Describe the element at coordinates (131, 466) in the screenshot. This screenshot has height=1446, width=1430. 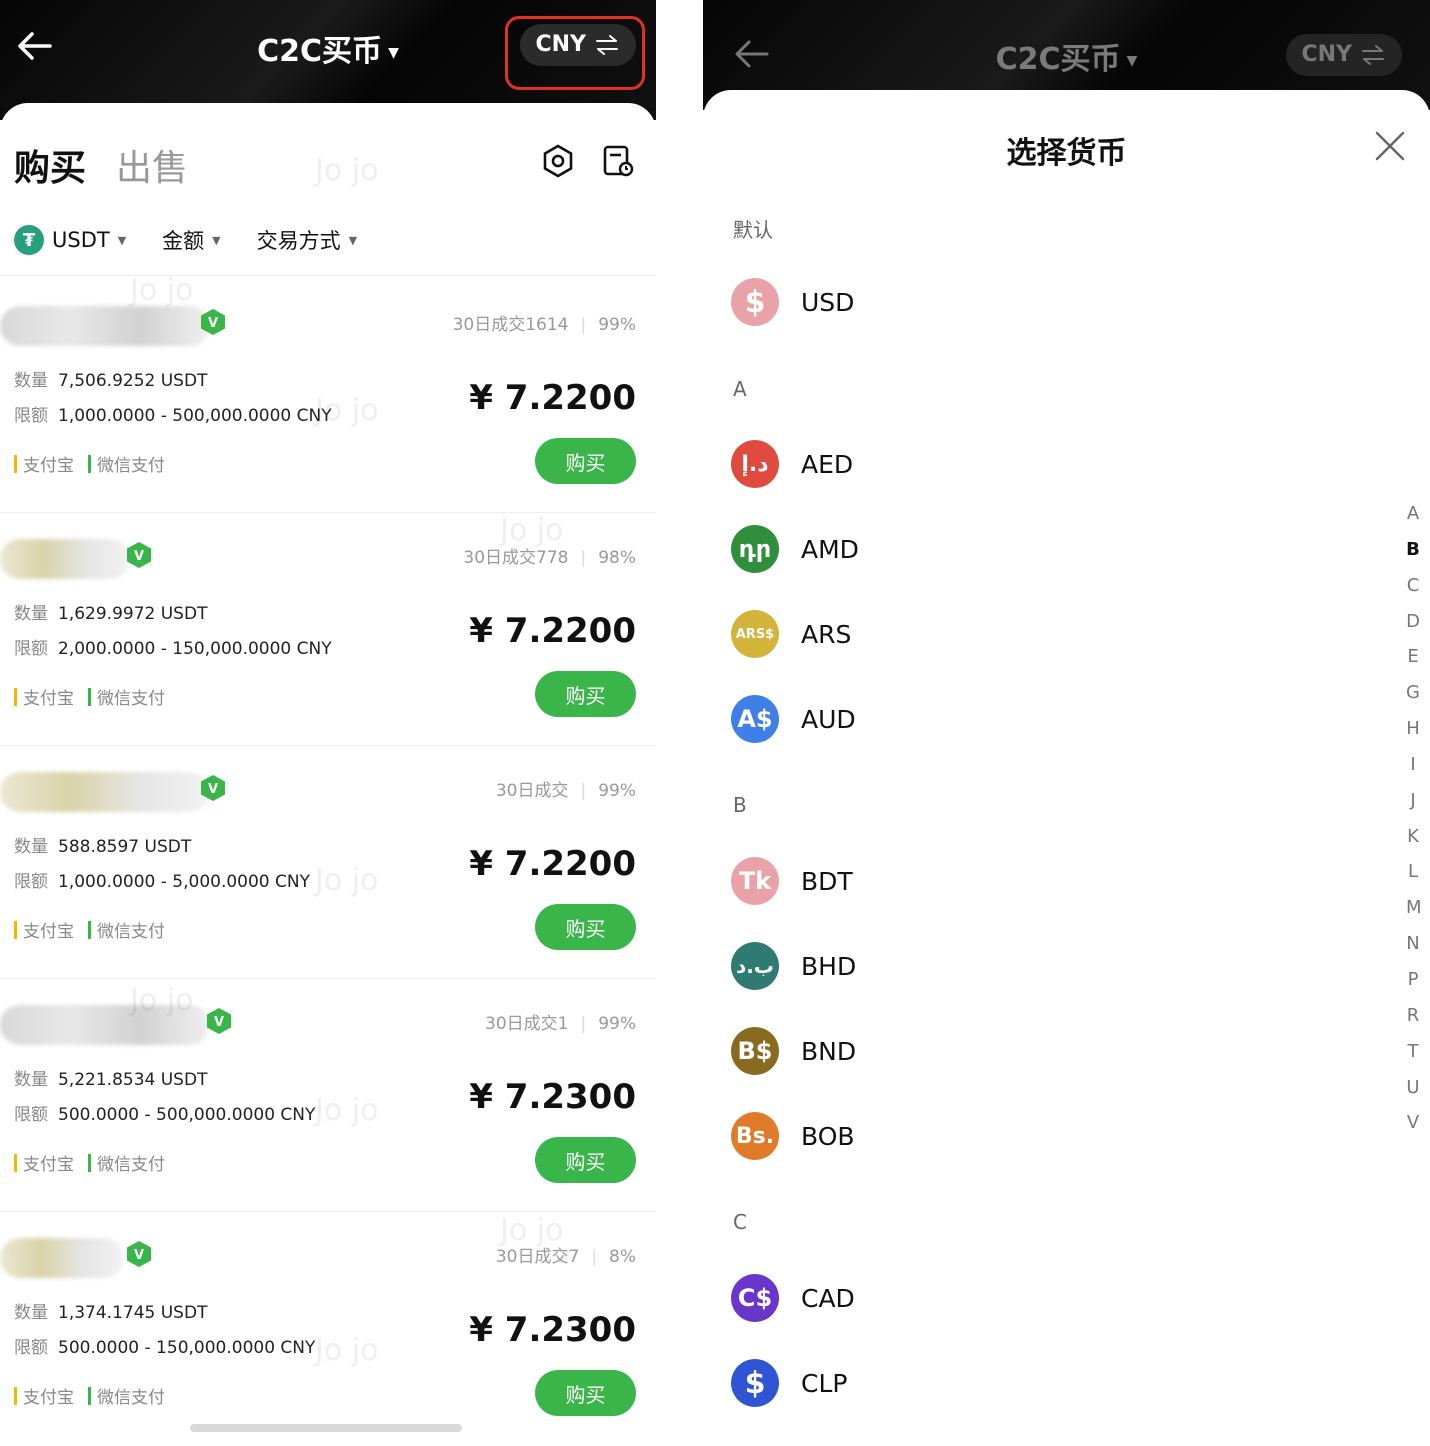
I see `payment-wechat-label: 微信支付` at that location.